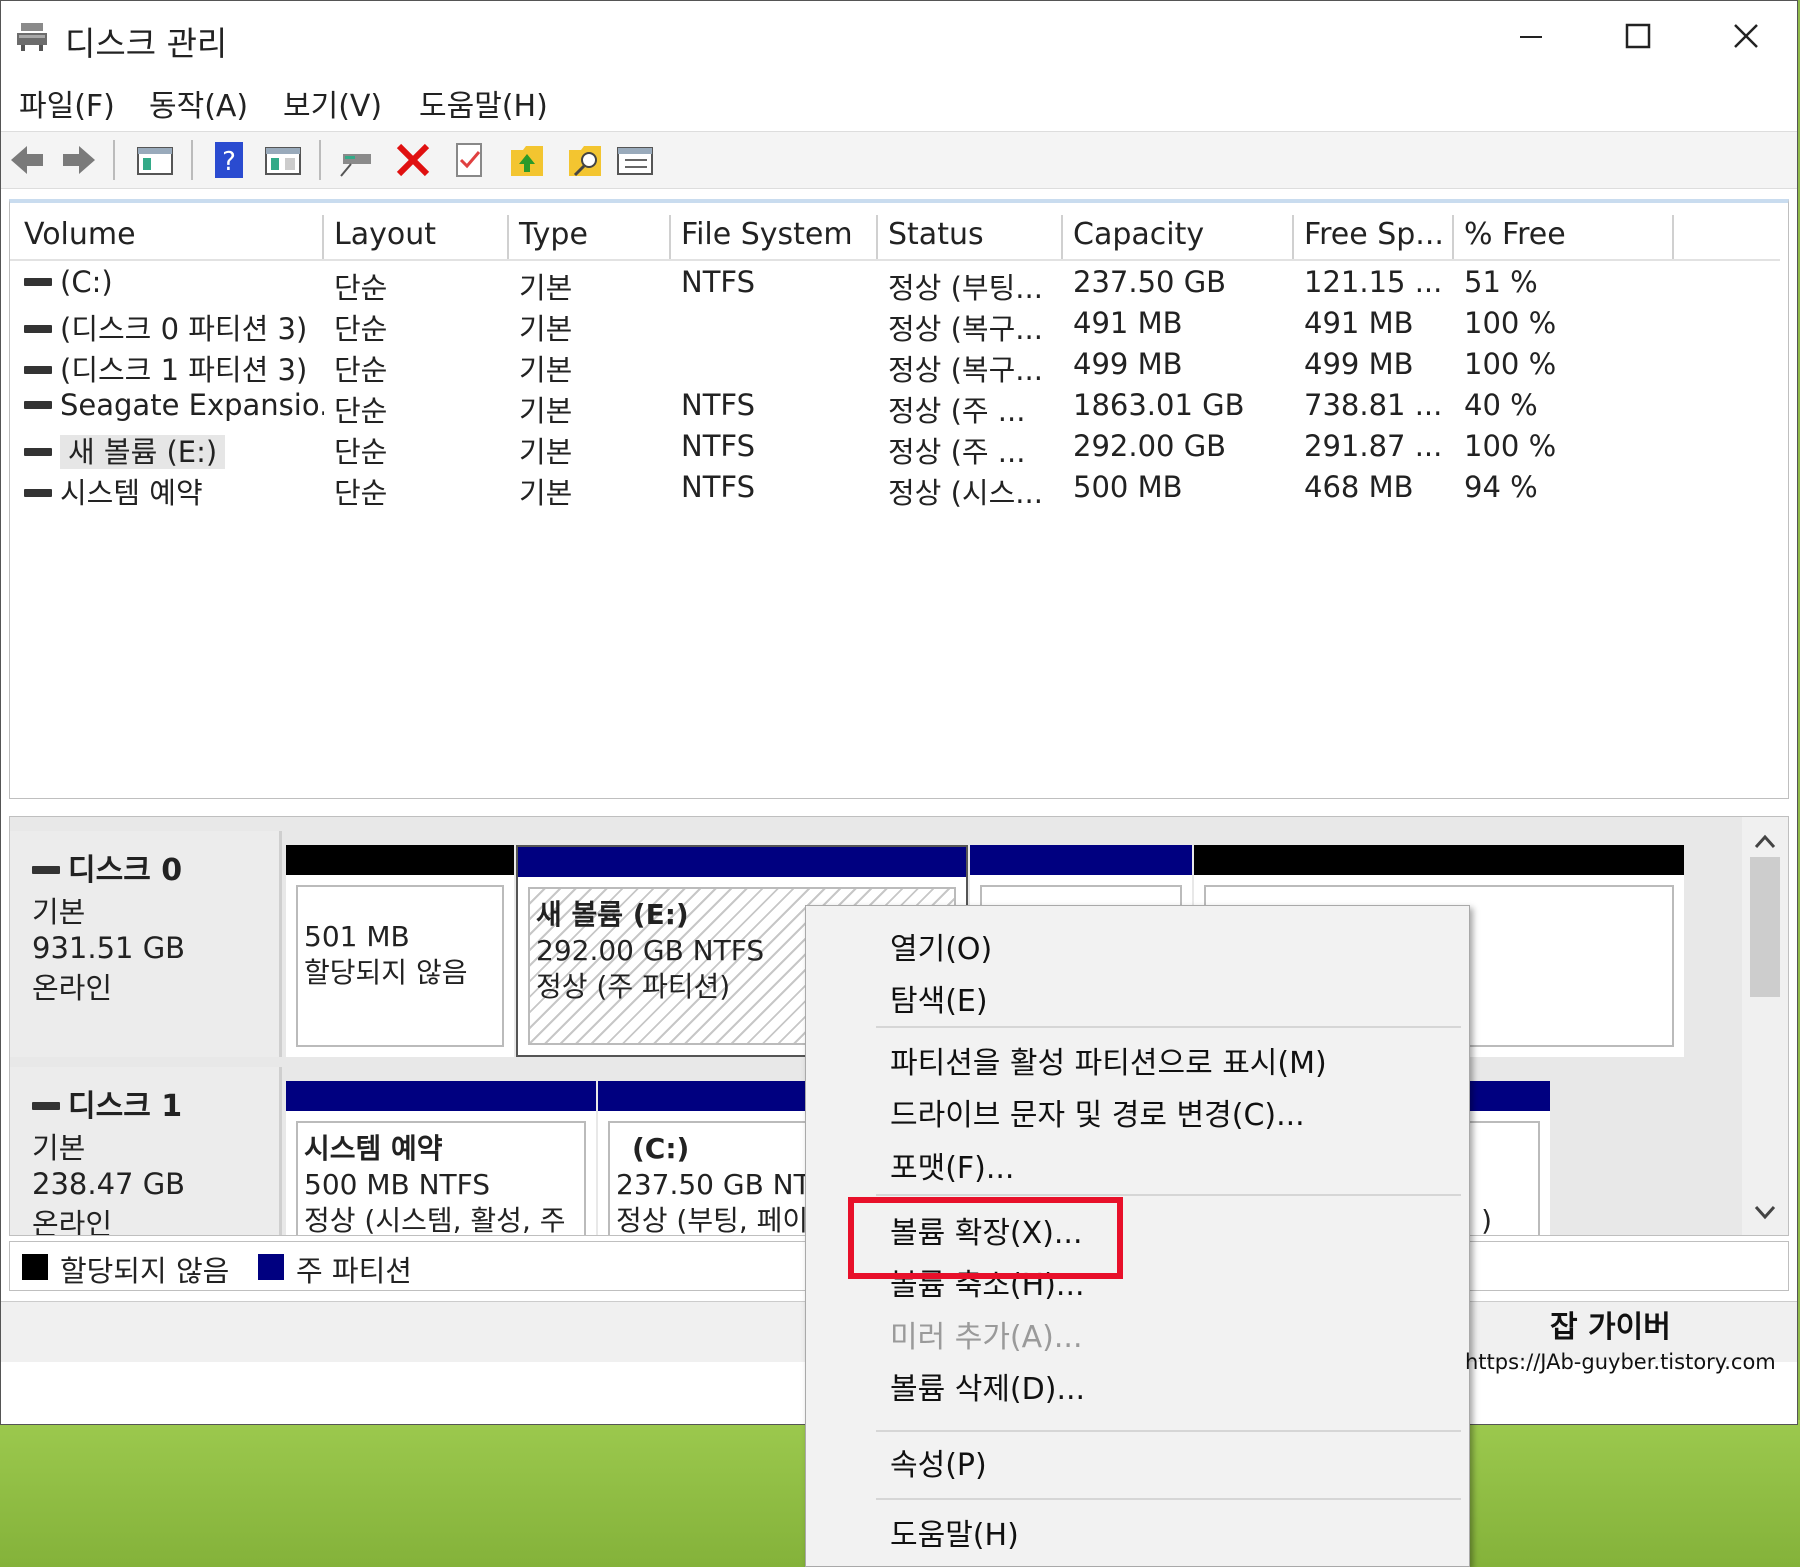  Describe the element at coordinates (590, 237) in the screenshot. I see `column-header-type: Type` at that location.